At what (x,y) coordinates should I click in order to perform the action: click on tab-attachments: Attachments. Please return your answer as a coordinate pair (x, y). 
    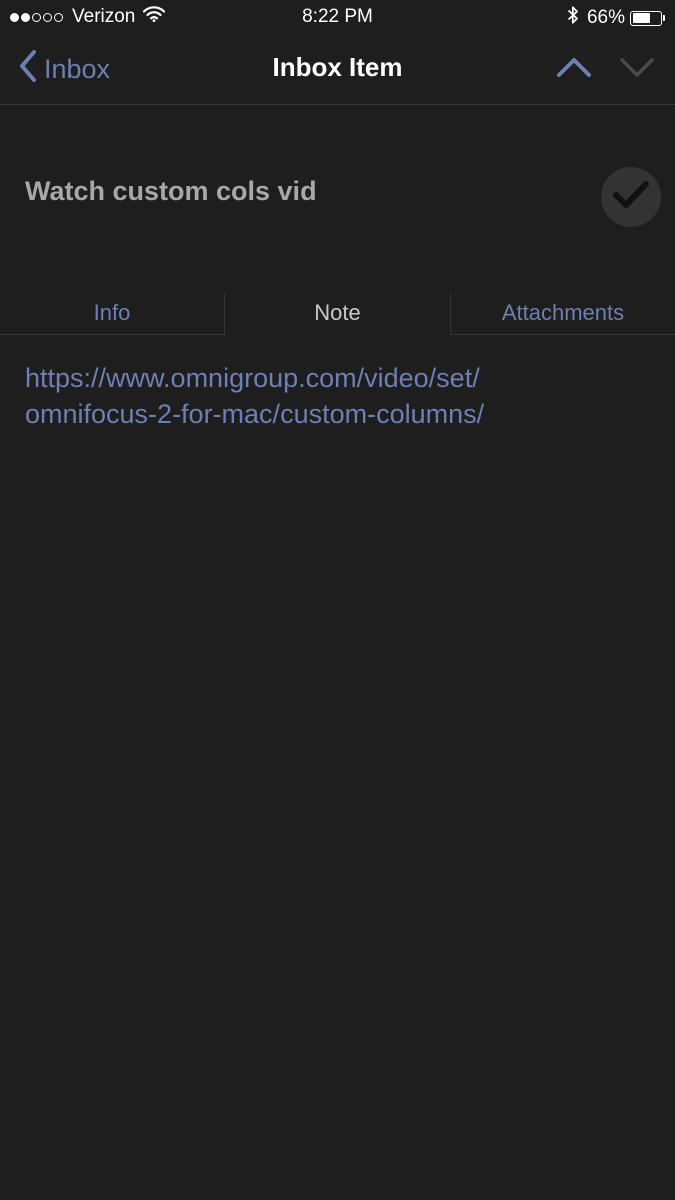
    Looking at the image, I should click on (562, 314).